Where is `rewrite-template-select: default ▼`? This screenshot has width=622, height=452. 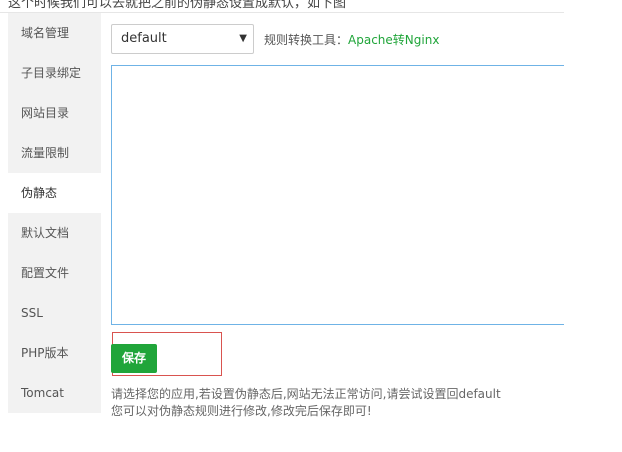
rewrite-template-select: default ▼ is located at coordinates (182, 39).